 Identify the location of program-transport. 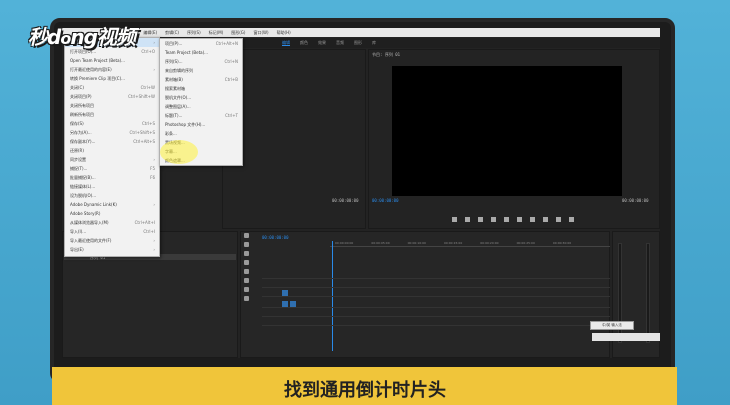
(513, 219).